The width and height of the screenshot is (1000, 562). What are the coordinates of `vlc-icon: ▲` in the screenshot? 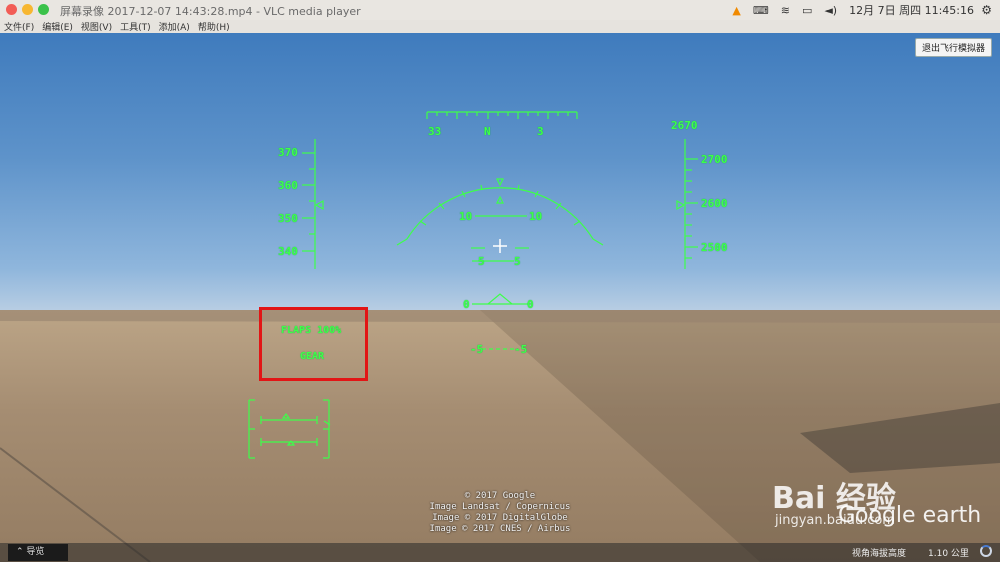 It's located at (736, 10).